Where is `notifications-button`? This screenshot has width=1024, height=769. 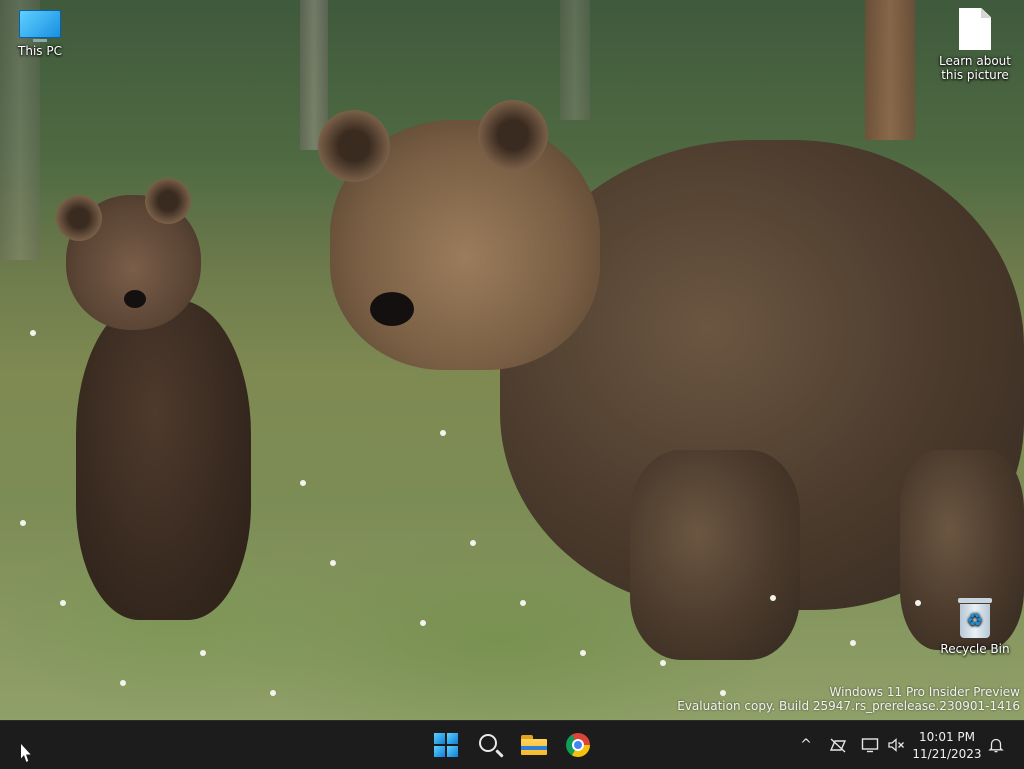
notifications-button is located at coordinates (996, 745).